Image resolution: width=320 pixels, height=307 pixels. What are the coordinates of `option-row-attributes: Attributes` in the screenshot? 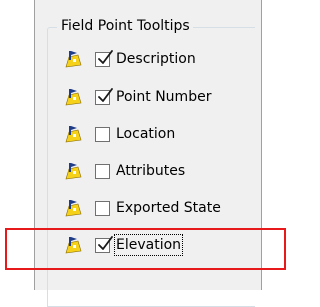 It's located at (124, 171).